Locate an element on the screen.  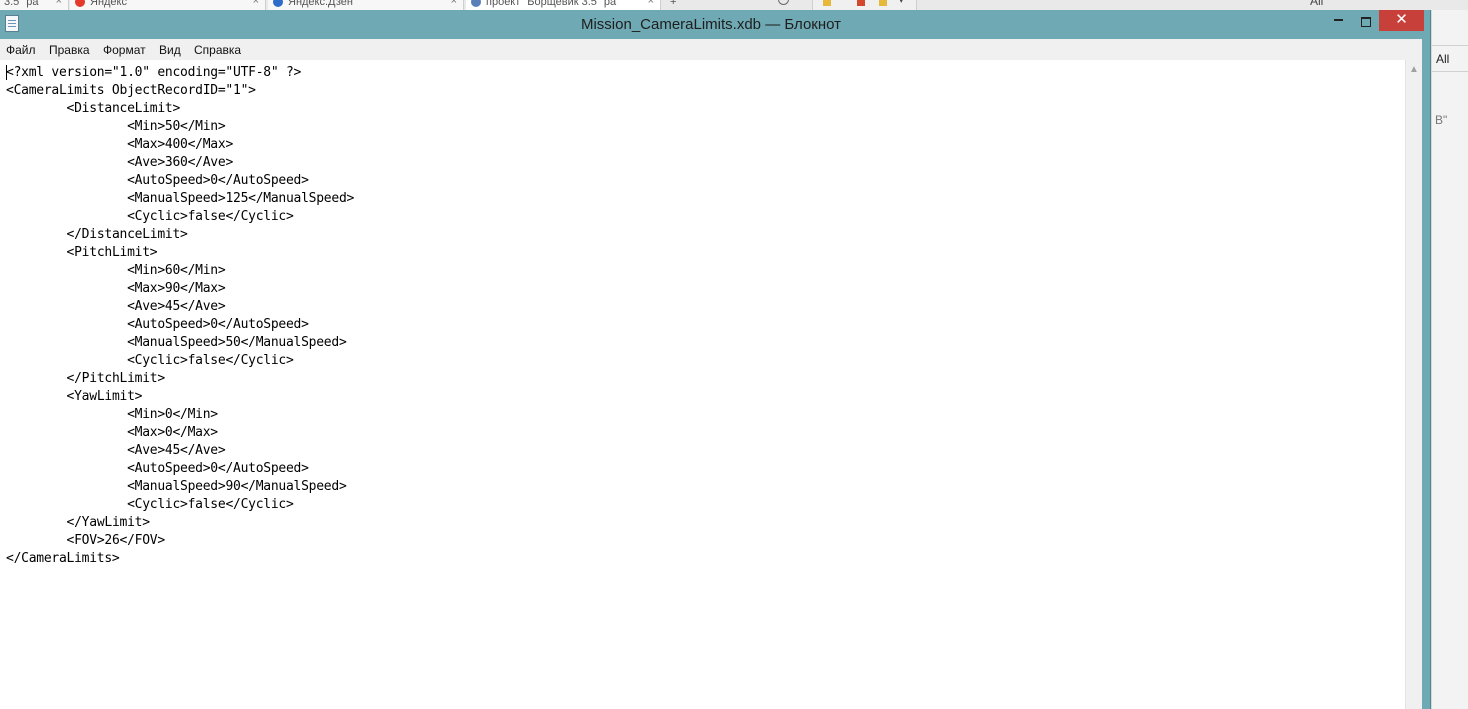
background-cell-text: B" is located at coordinates (1441, 120).